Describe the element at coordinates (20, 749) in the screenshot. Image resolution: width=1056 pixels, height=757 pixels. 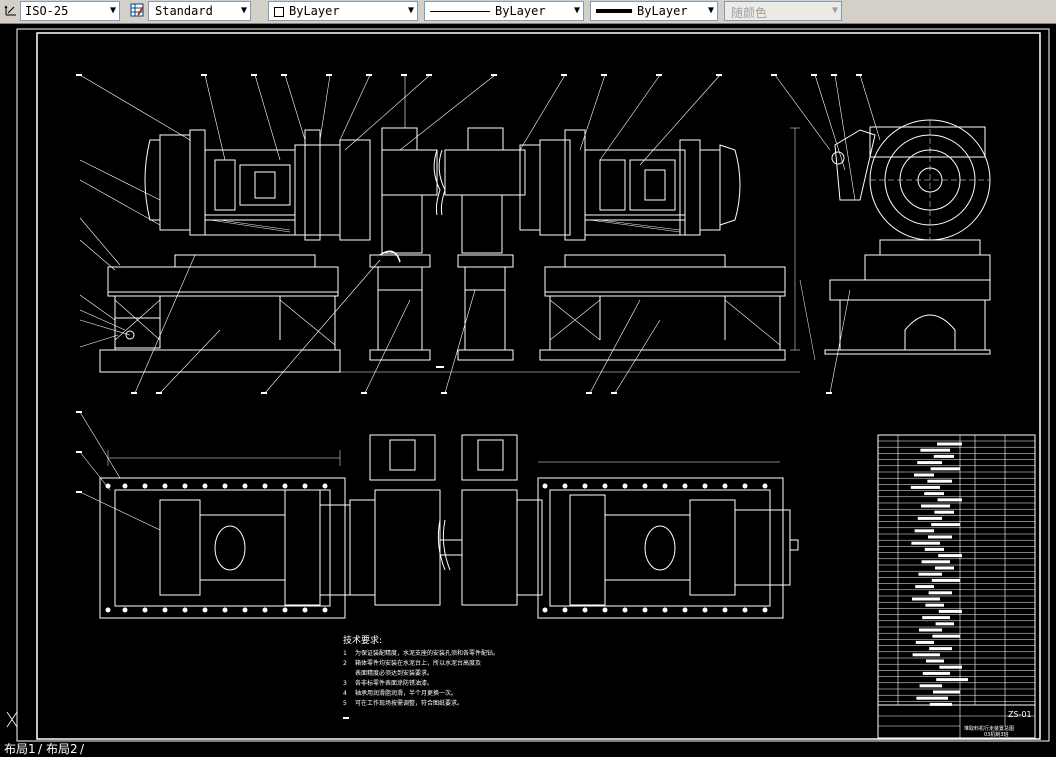
I see `tab-layout1: 布局1` at that location.